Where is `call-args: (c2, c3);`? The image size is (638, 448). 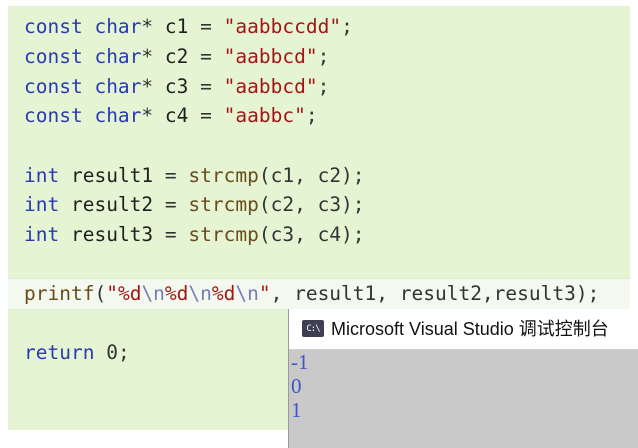 call-args: (c2, c3); is located at coordinates (311, 204).